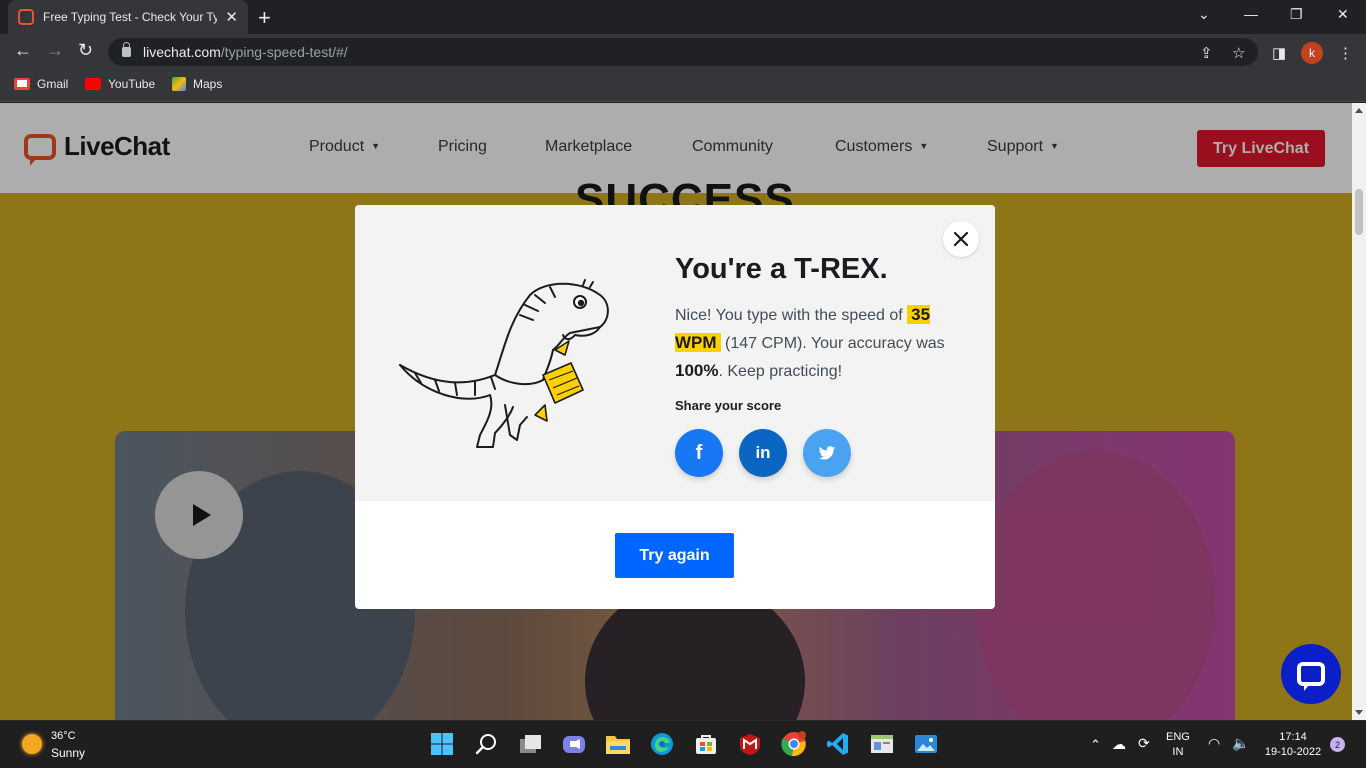 This screenshot has height=768, width=1366. What do you see at coordinates (23, 50) in the screenshot?
I see `back-icon: ←` at bounding box center [23, 50].